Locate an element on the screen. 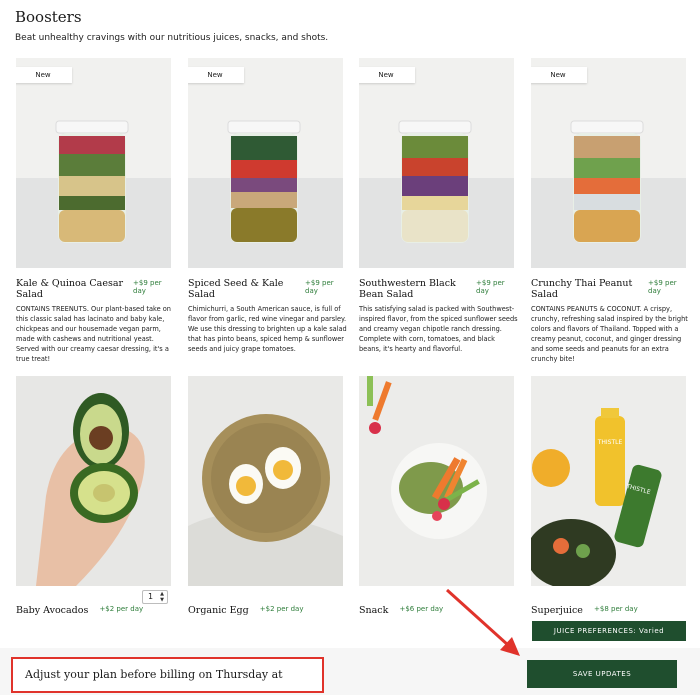  item-header: Crunchy Thai Peanut Salad +$9 per day is located at coordinates (608, 289).